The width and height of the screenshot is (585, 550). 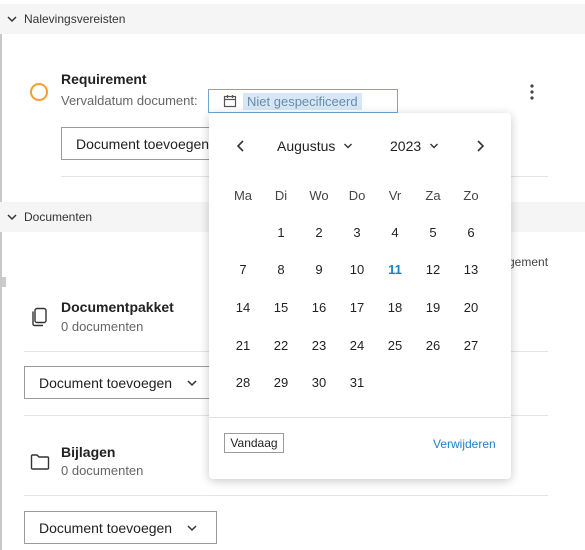 What do you see at coordinates (75, 19) in the screenshot?
I see `section-title: Nalevingsvereisten` at bounding box center [75, 19].